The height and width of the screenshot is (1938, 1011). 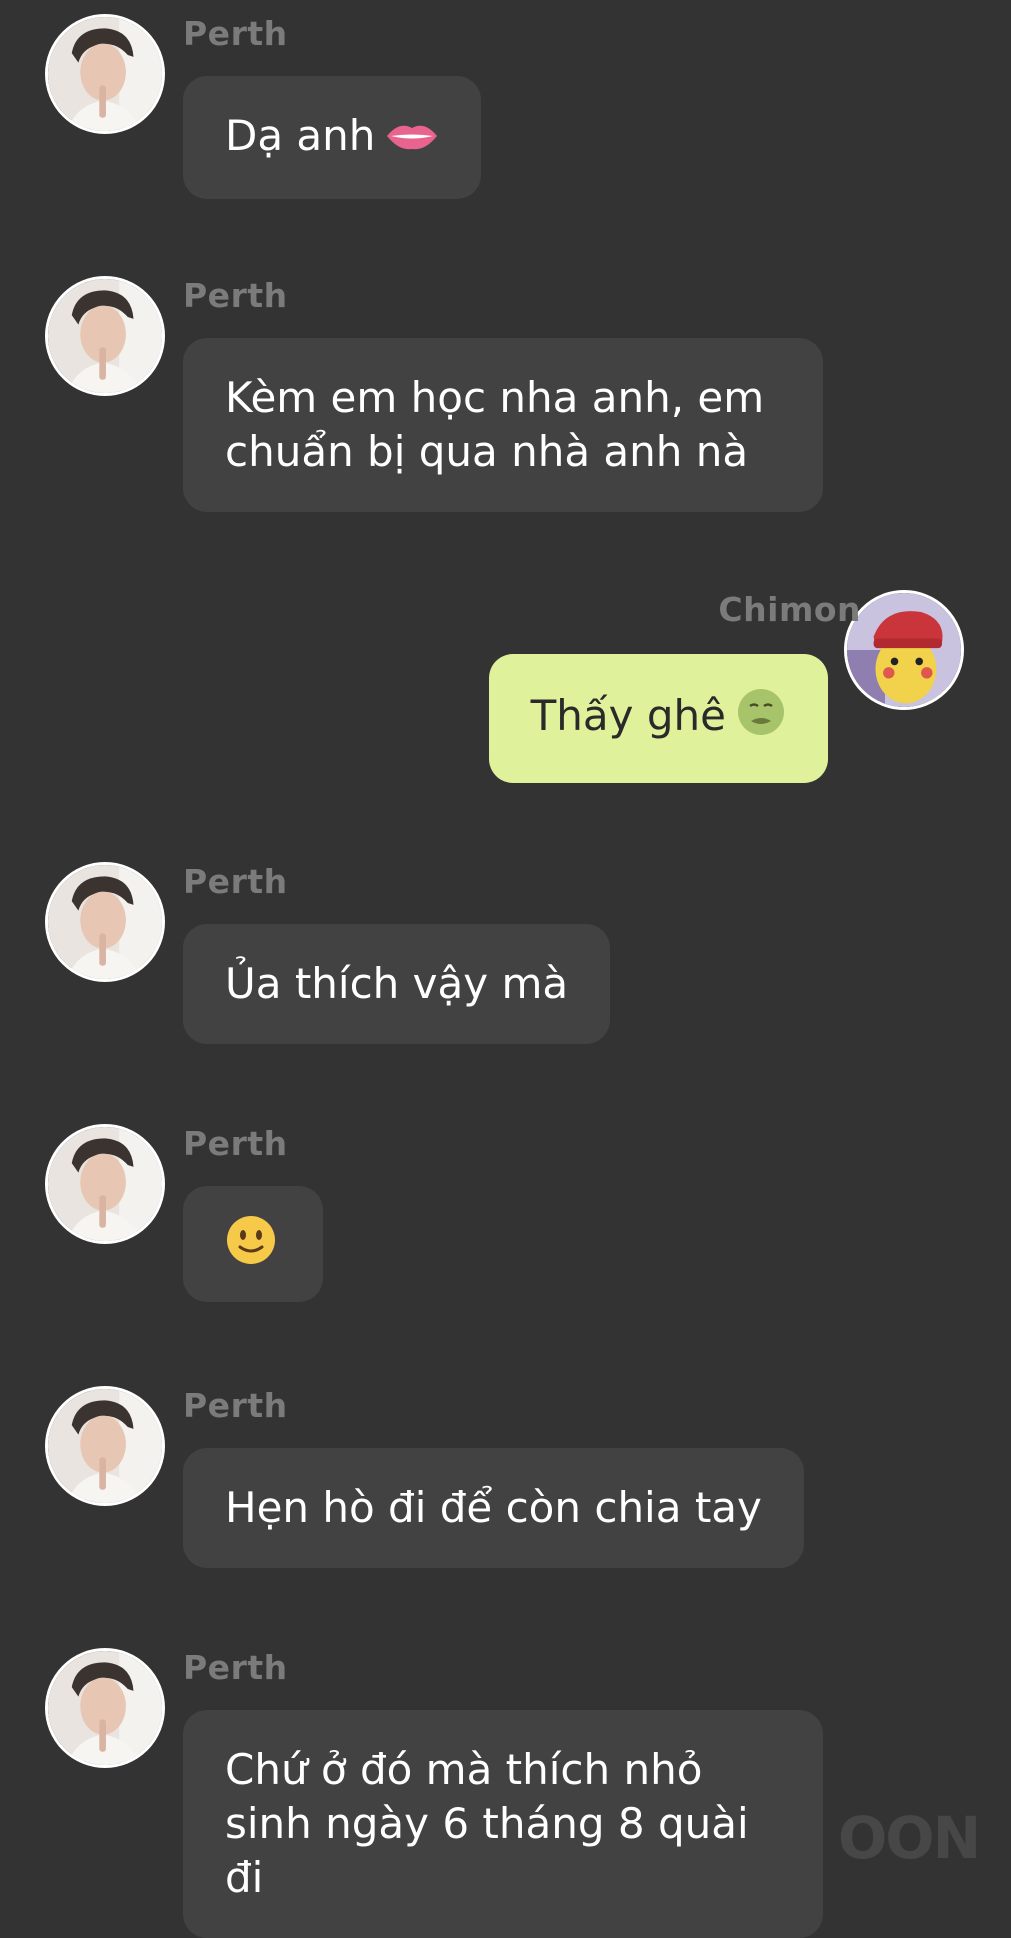 What do you see at coordinates (628, 715) in the screenshot?
I see `message-text: Thấy ghê` at bounding box center [628, 715].